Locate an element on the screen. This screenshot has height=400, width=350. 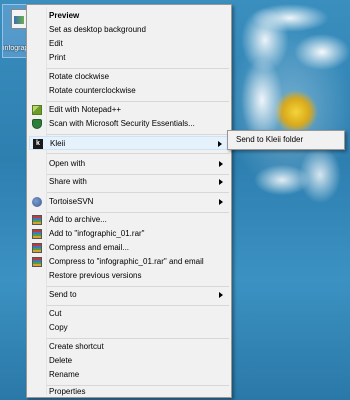
notepad-plus-plus-icon is located at coordinates (37, 110).